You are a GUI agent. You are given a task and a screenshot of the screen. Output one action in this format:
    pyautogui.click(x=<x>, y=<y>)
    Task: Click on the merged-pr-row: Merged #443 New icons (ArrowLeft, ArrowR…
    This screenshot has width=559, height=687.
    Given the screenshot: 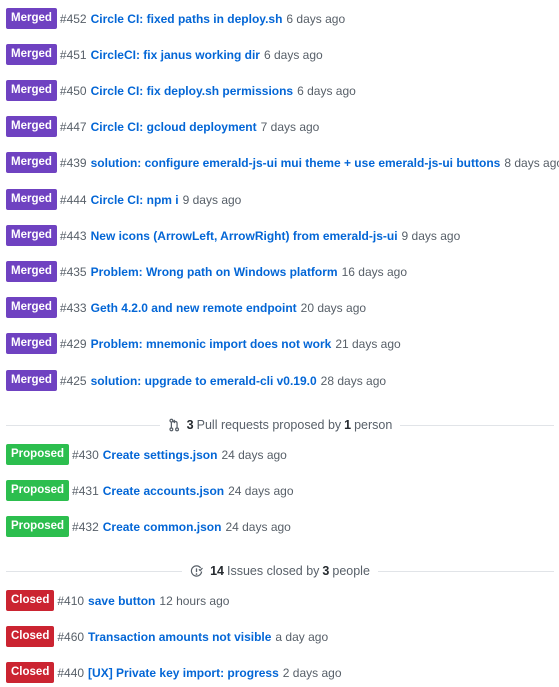 What is the action you would take?
    pyautogui.click(x=233, y=235)
    